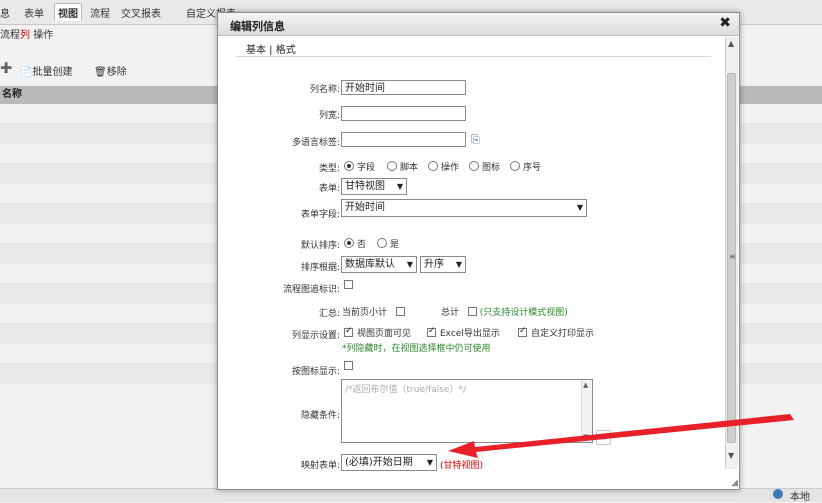  Describe the element at coordinates (320, 215) in the screenshot. I see `form-field-label: 表单字段:` at that location.